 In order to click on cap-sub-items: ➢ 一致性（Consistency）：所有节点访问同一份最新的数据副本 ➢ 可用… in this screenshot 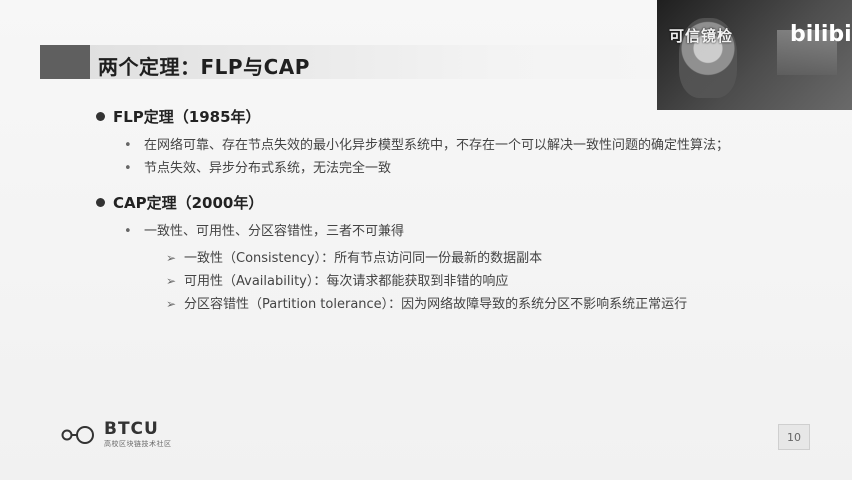, I will do `click(456, 281)`.